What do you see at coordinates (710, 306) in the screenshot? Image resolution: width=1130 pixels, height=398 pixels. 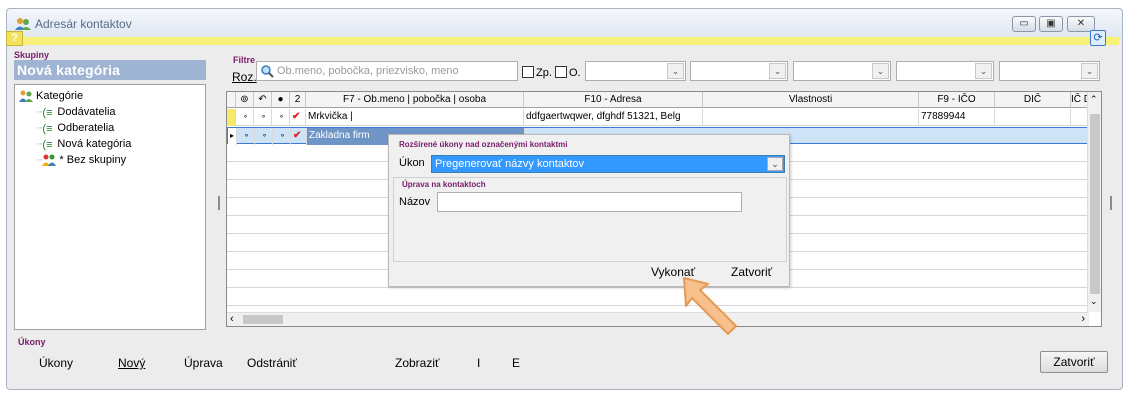 I see `pointer-arrow-icon` at bounding box center [710, 306].